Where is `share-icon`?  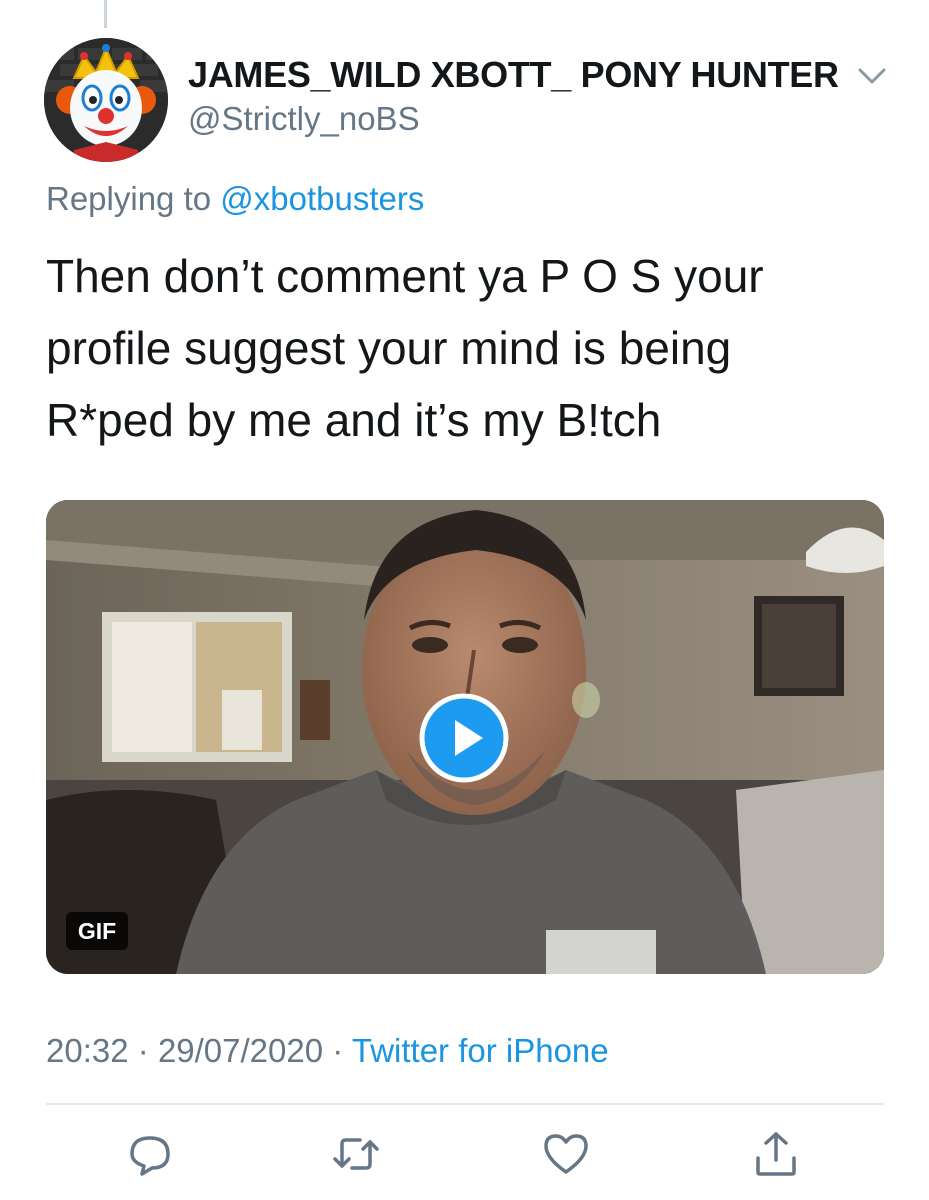
share-icon is located at coordinates (776, 1154).